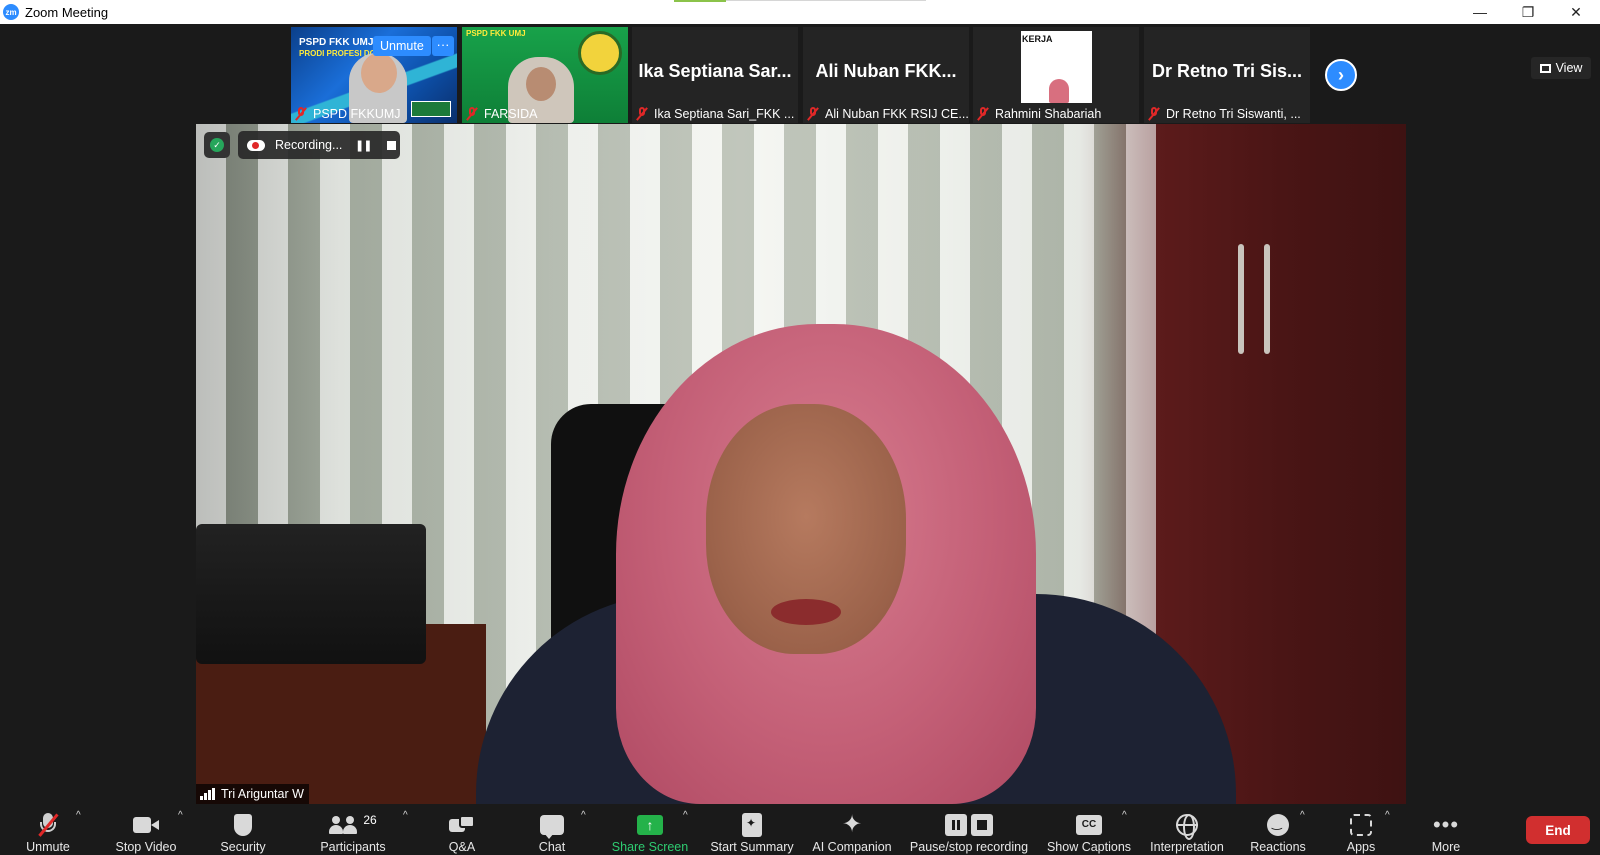  I want to click on participant-nameplate: FARSIDA, so click(502, 114).